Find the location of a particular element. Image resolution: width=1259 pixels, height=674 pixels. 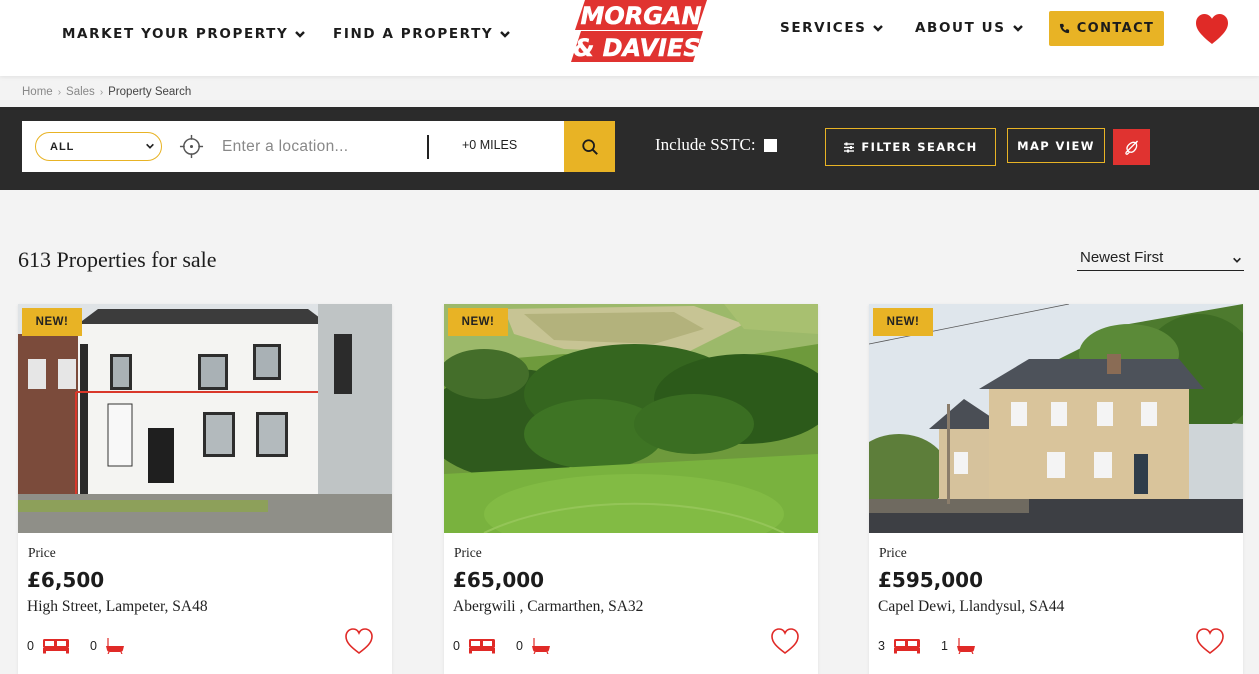

property-alert-button is located at coordinates (1131, 147).